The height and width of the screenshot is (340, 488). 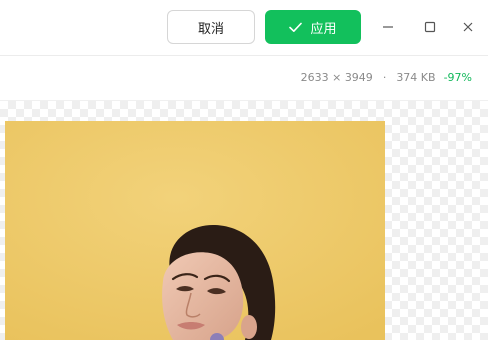 What do you see at coordinates (416, 77) in the screenshot?
I see `file-size: 374 KB` at bounding box center [416, 77].